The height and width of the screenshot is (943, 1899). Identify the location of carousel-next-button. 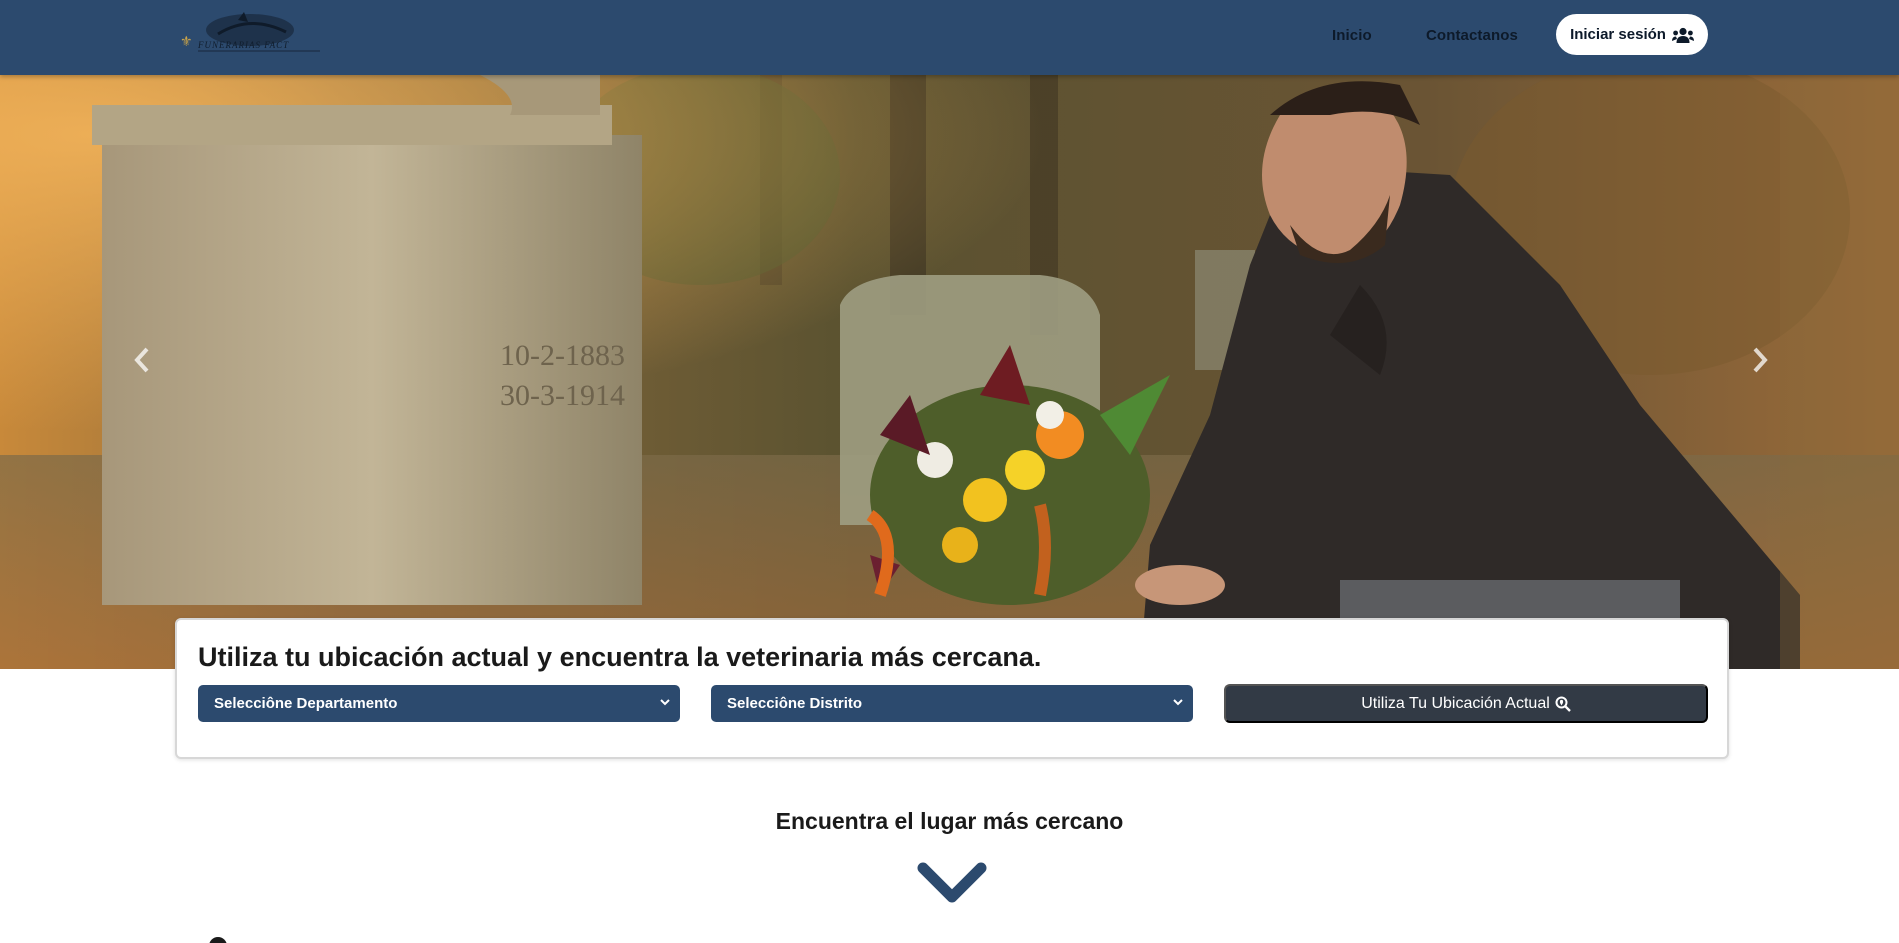
(1760, 360).